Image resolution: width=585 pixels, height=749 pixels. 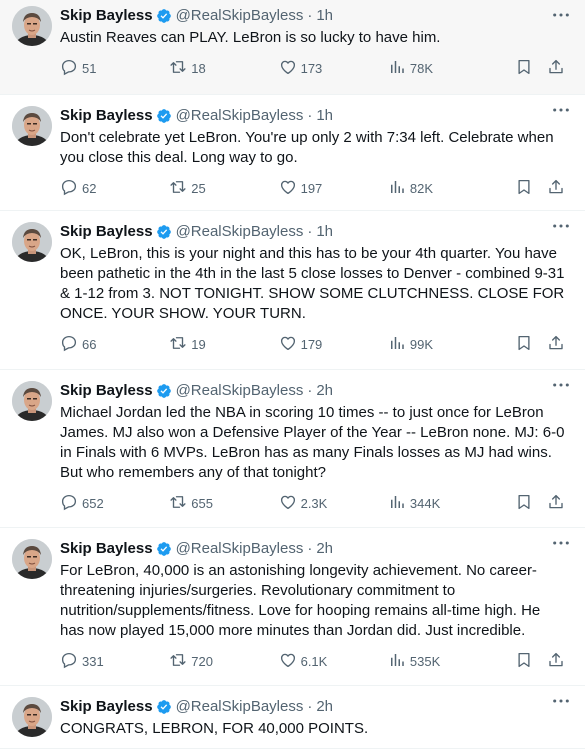 What do you see at coordinates (223, 188) in the screenshot?
I see `retweet-button: 25` at bounding box center [223, 188].